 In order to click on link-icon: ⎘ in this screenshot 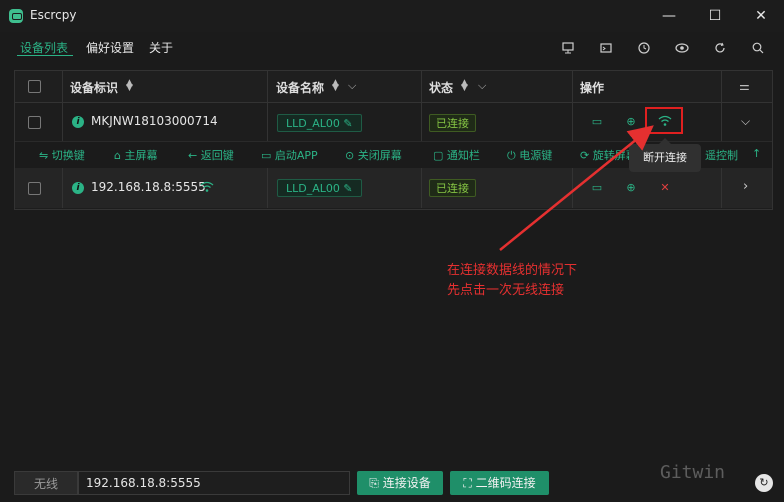, I will do `click(376, 483)`.